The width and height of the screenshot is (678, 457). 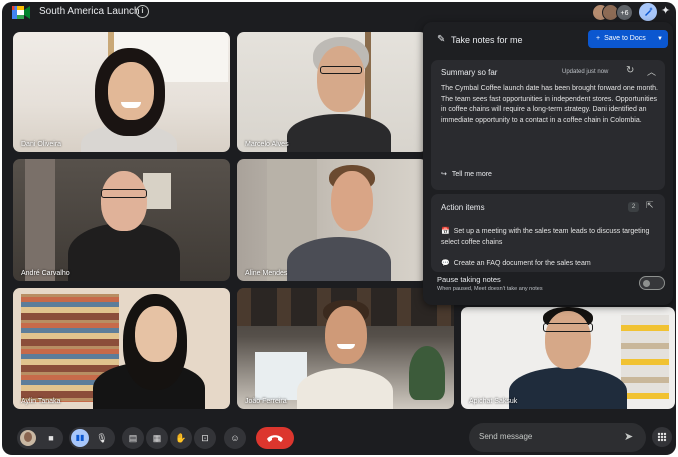 What do you see at coordinates (665, 10) in the screenshot?
I see `gemini-sparkle-icon: ✦` at bounding box center [665, 10].